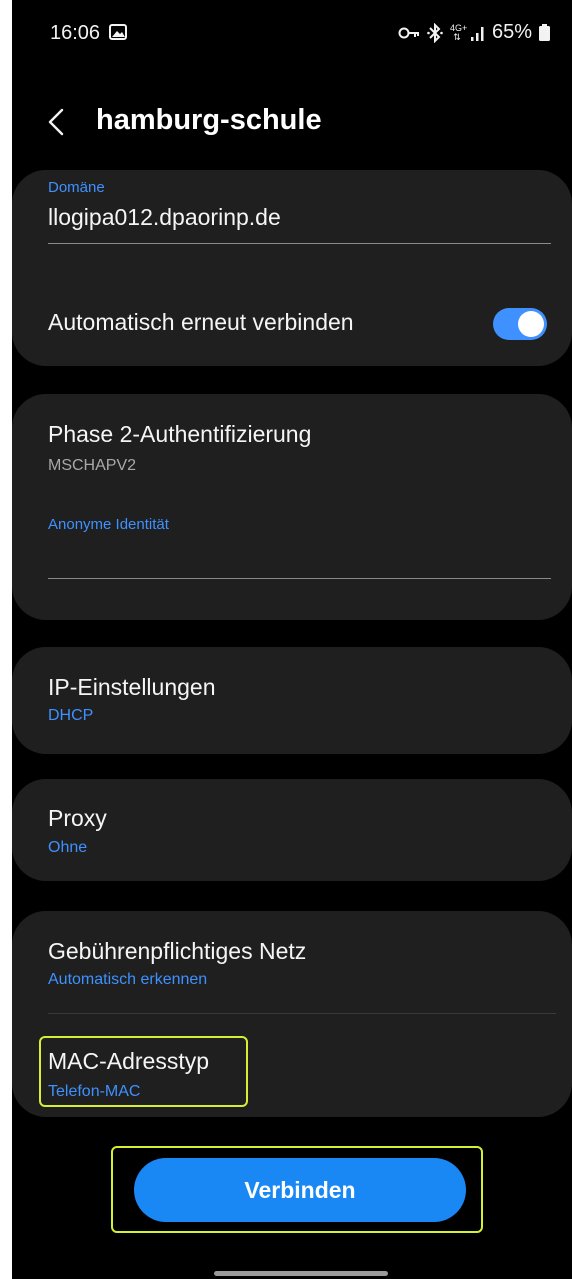  I want to click on gallery-icon, so click(118, 32).